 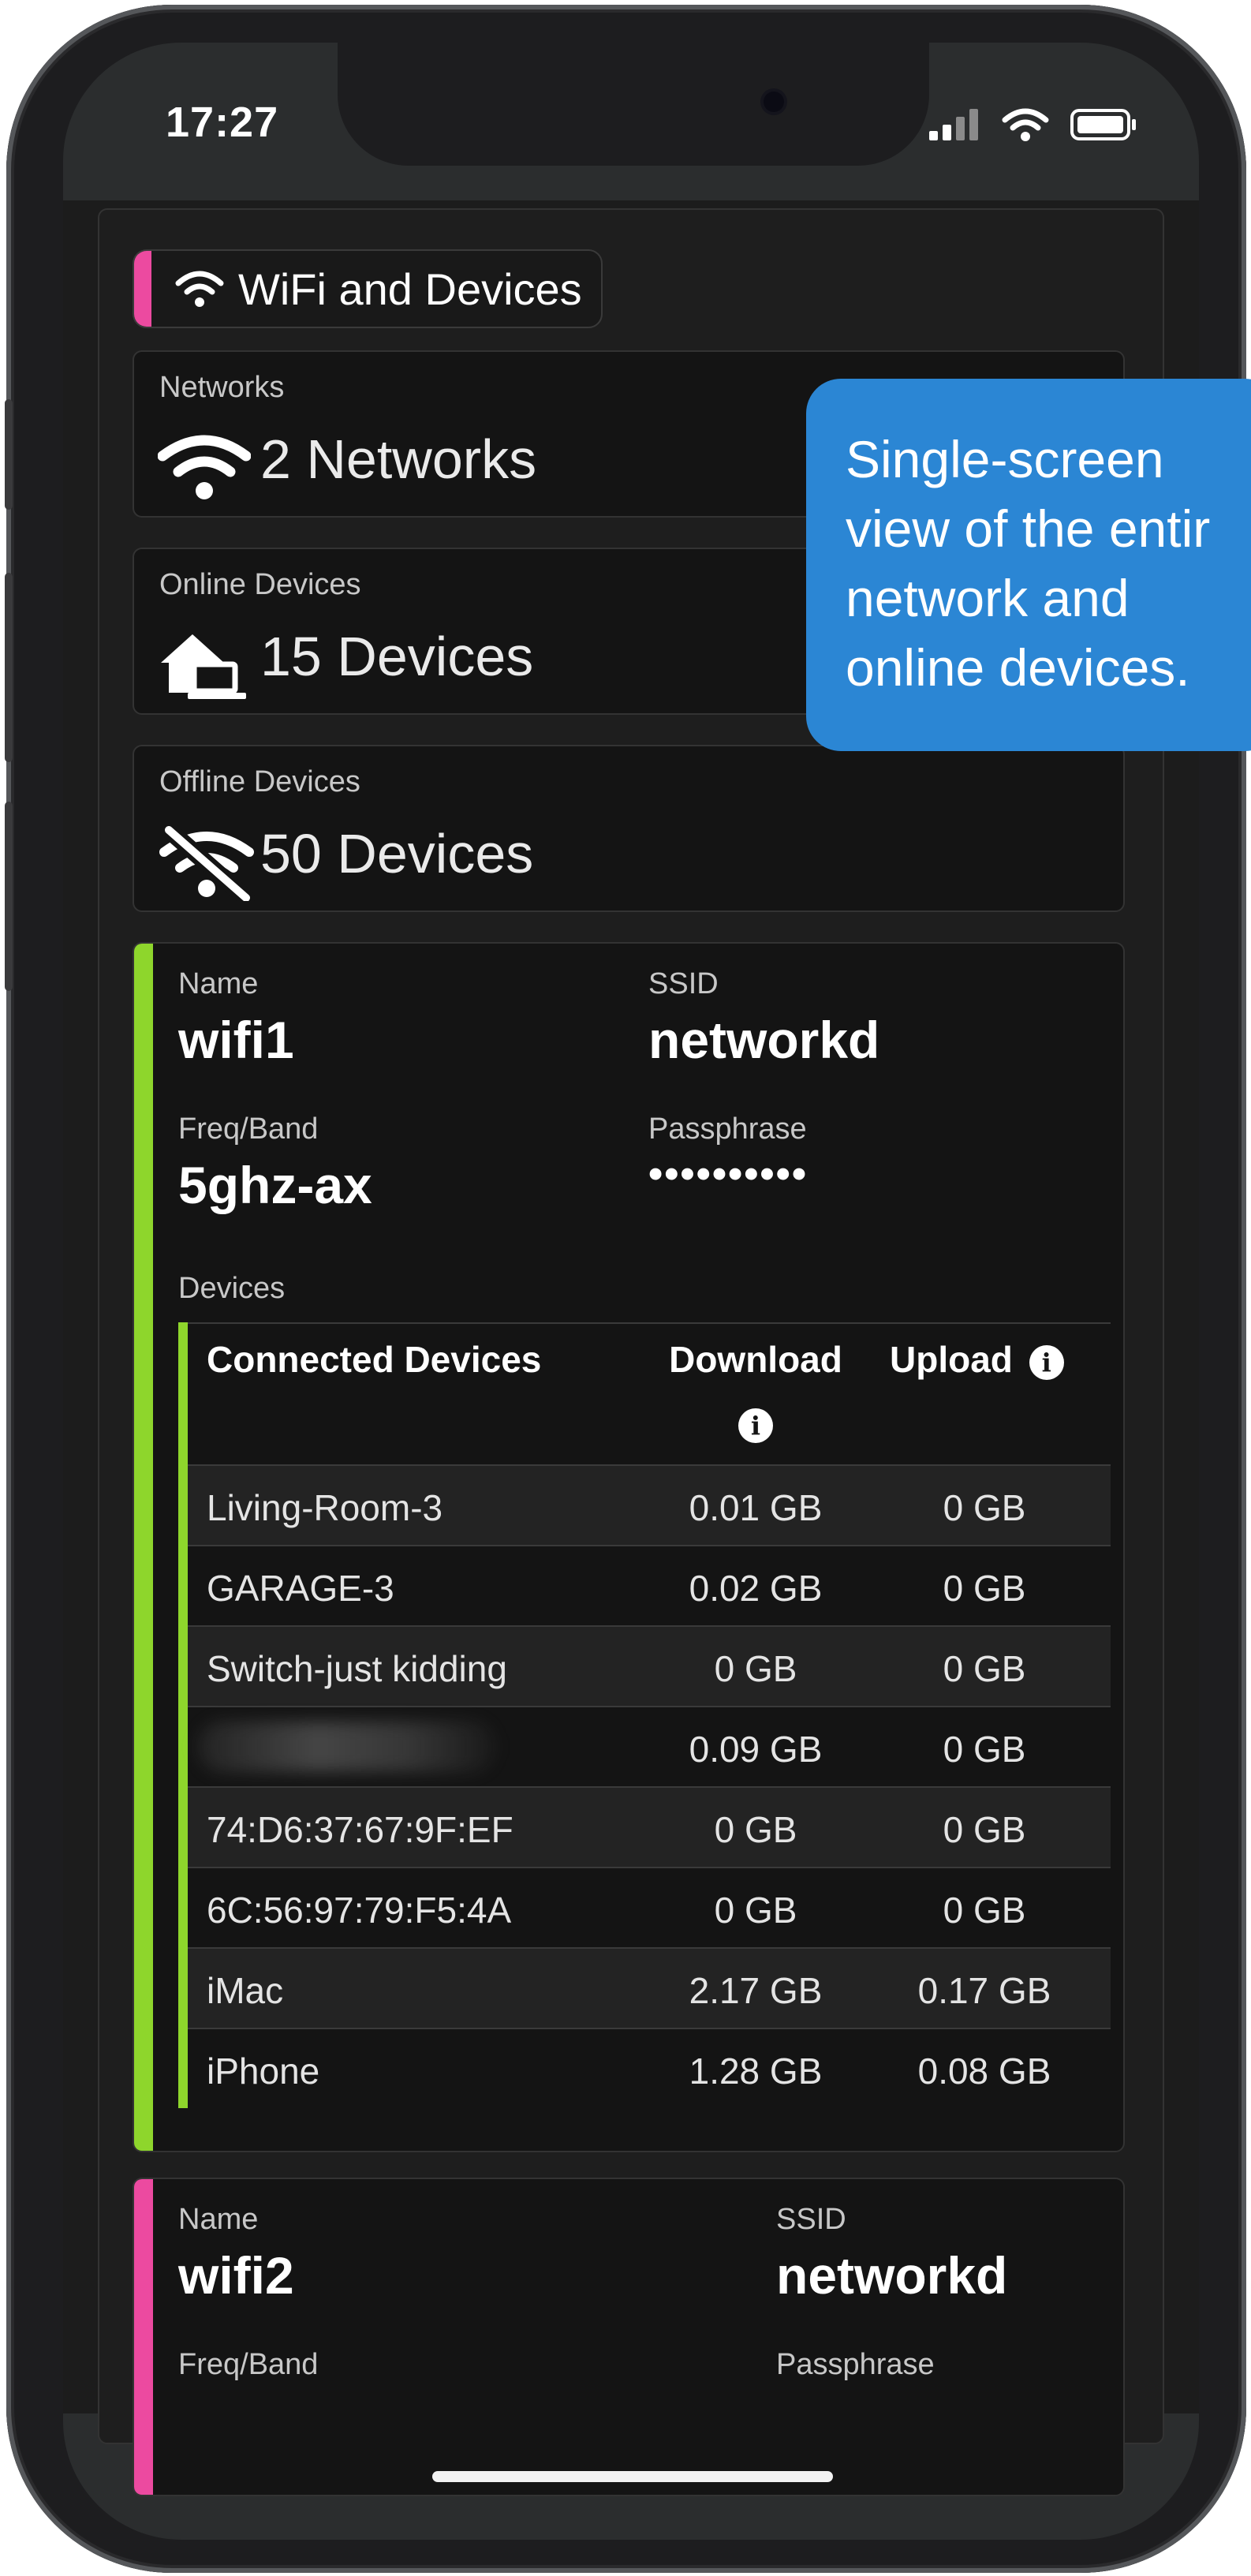 What do you see at coordinates (756, 1990) in the screenshot?
I see `download-value: 2.17 GB` at bounding box center [756, 1990].